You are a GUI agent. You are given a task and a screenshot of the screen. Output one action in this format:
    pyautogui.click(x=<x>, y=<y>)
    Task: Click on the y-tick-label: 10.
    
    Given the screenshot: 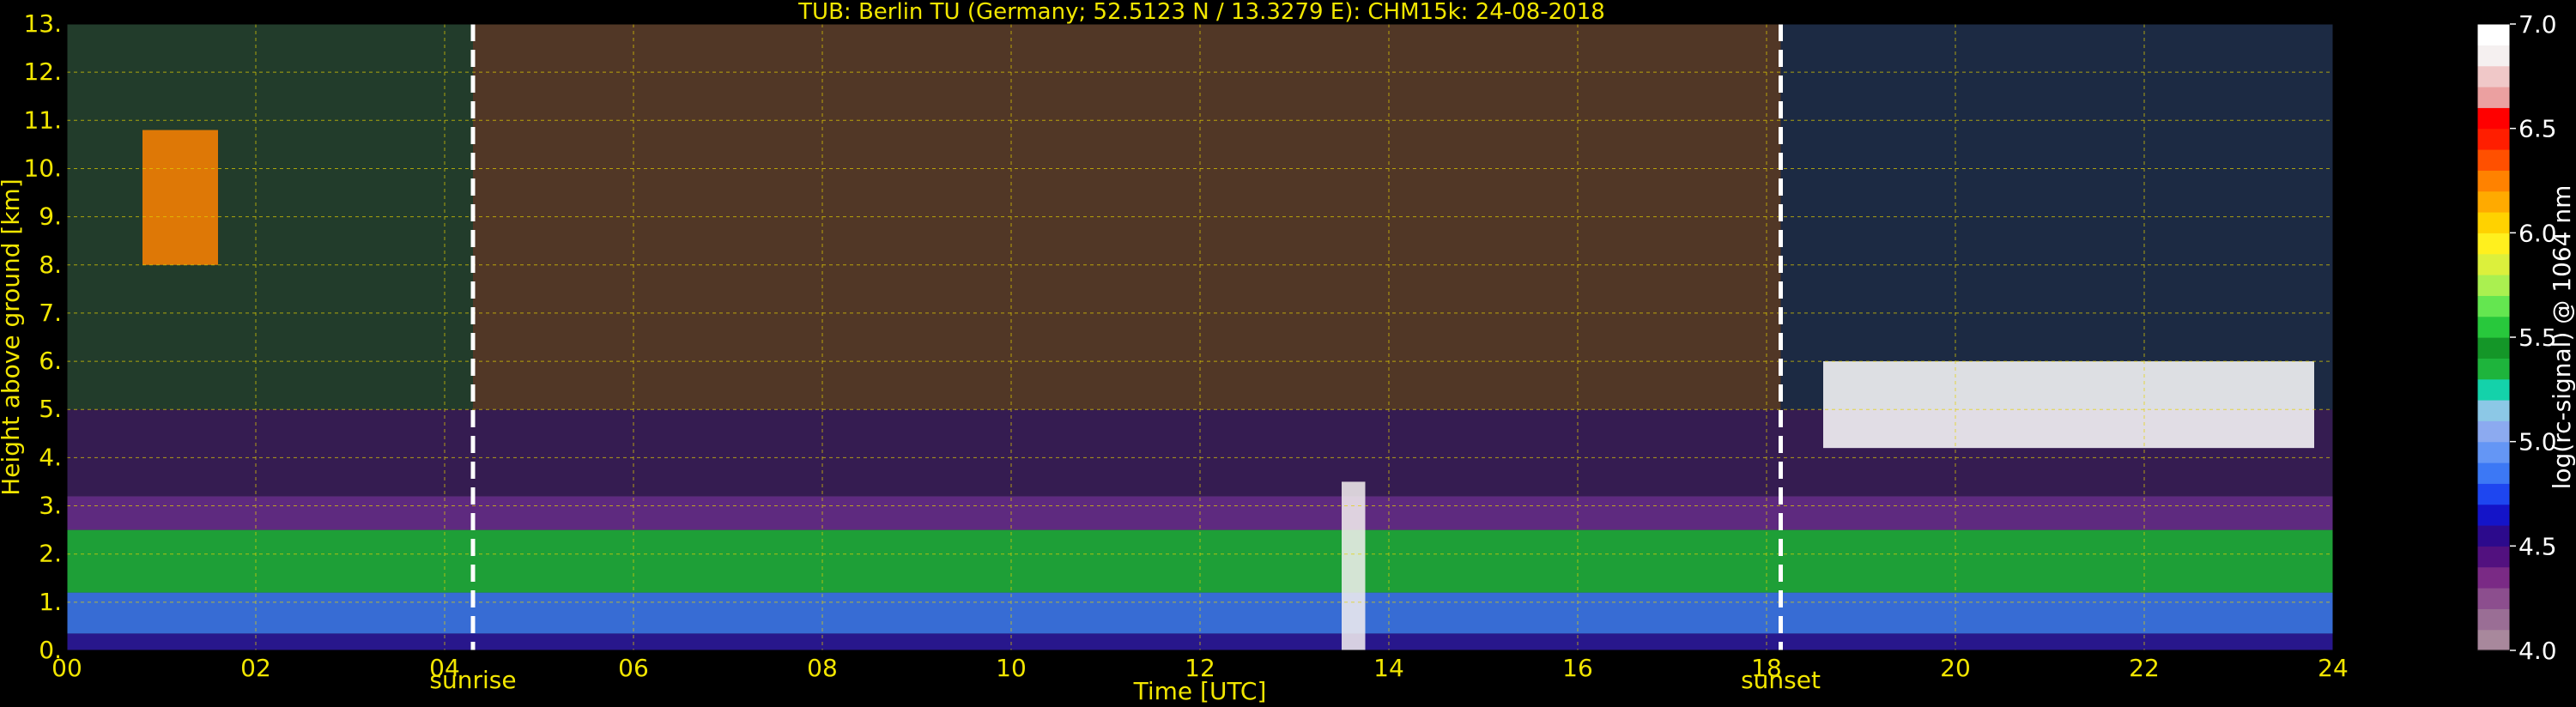 What is the action you would take?
    pyautogui.click(x=42, y=168)
    